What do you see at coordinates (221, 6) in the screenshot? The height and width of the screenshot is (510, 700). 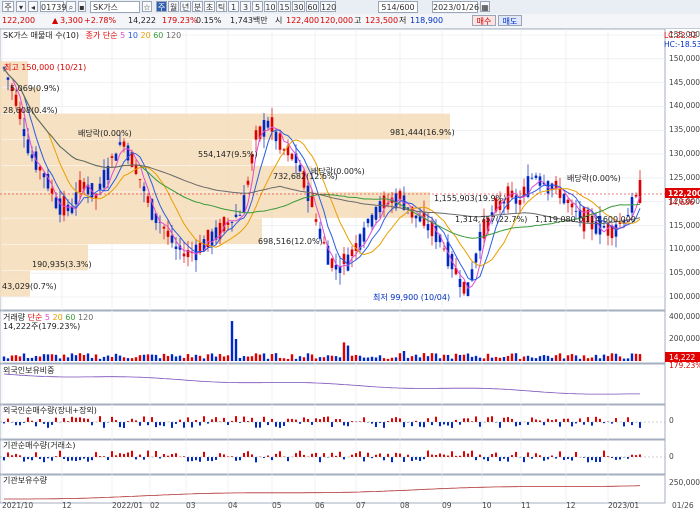 I see `period-button-5: 틱` at bounding box center [221, 6].